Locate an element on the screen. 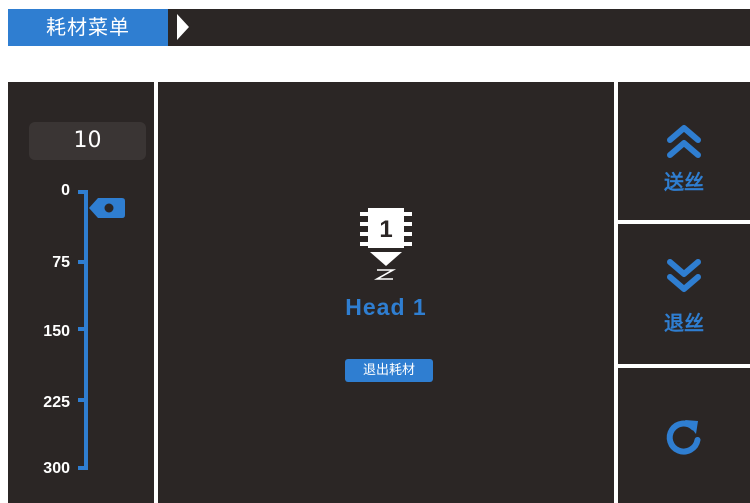 The width and height of the screenshot is (750, 503). feed-button: 送丝 is located at coordinates (684, 151).